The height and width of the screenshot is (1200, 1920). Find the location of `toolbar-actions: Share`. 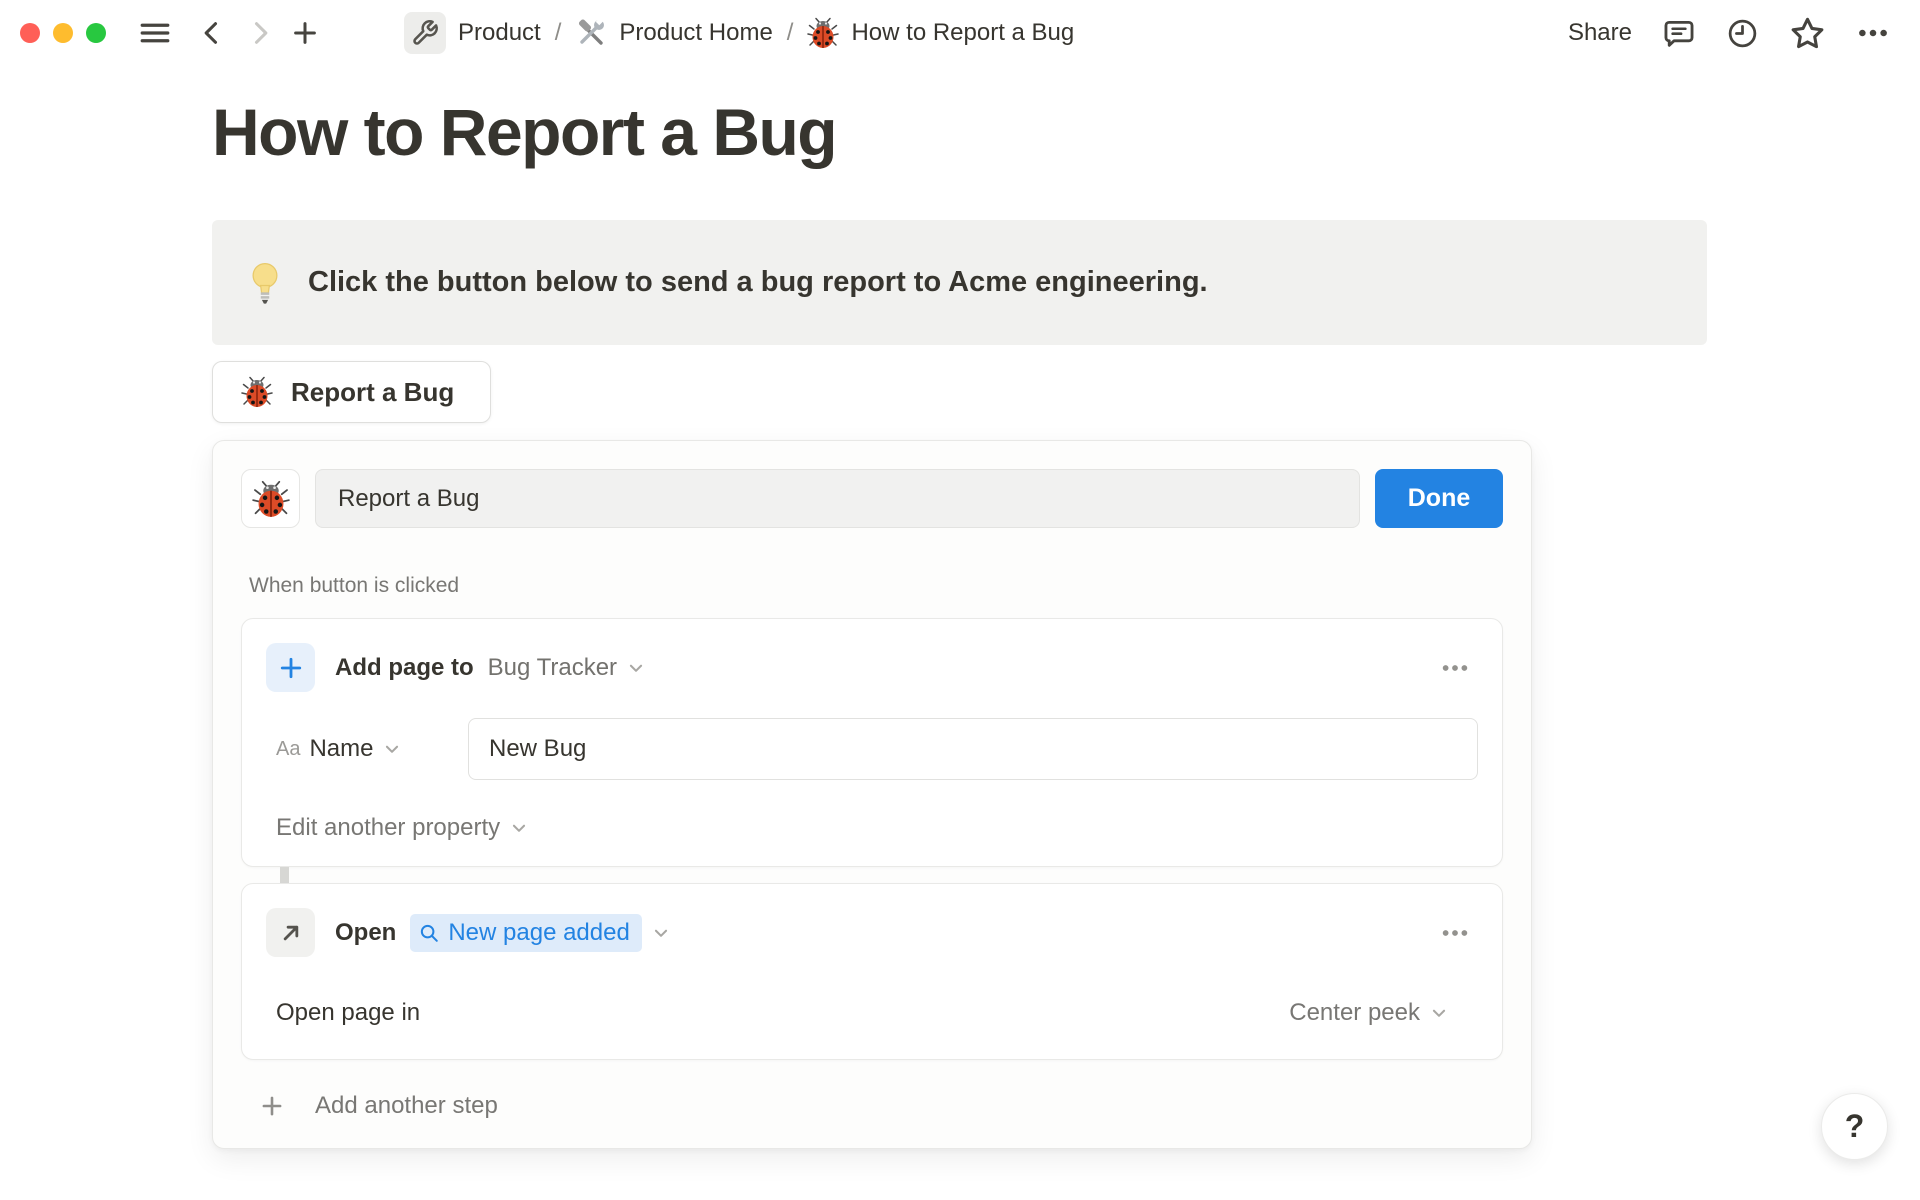

toolbar-actions: Share is located at coordinates (1729, 33).